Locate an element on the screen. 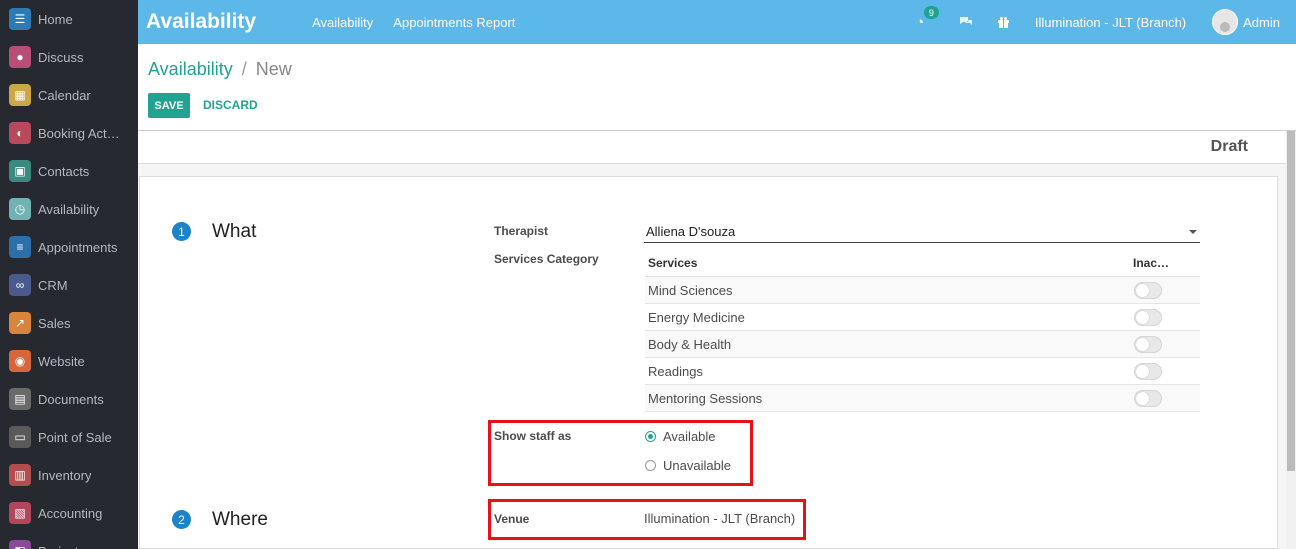 The height and width of the screenshot is (549, 1296). sidebar-item-home: ☰ Home is located at coordinates (69, 19).